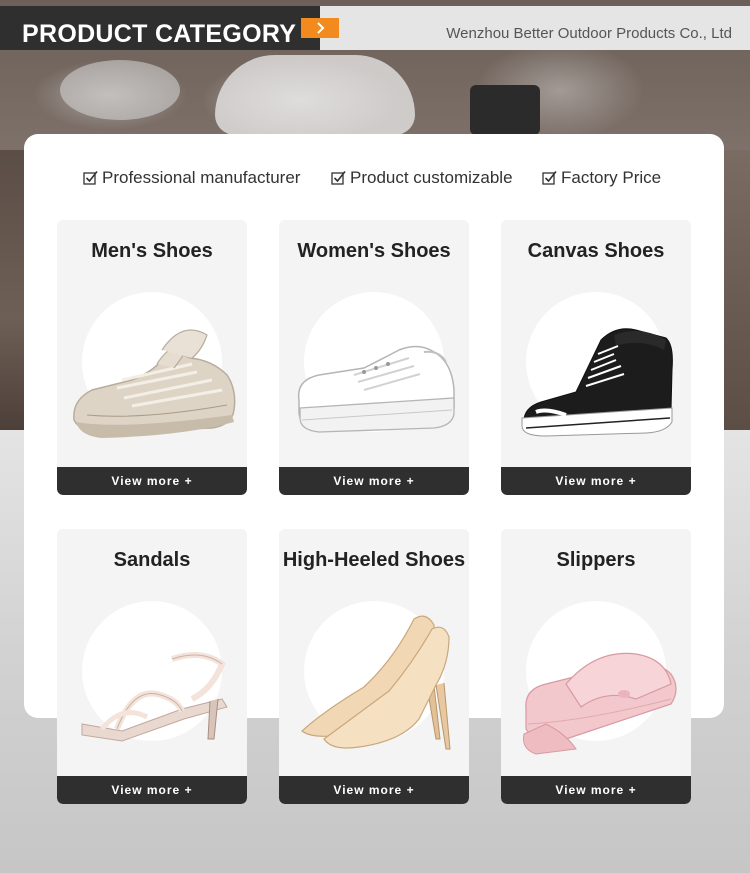 Image resolution: width=750 pixels, height=873 pixels. Describe the element at coordinates (431, 177) in the screenshot. I see `feature-label: Product customizable` at that location.